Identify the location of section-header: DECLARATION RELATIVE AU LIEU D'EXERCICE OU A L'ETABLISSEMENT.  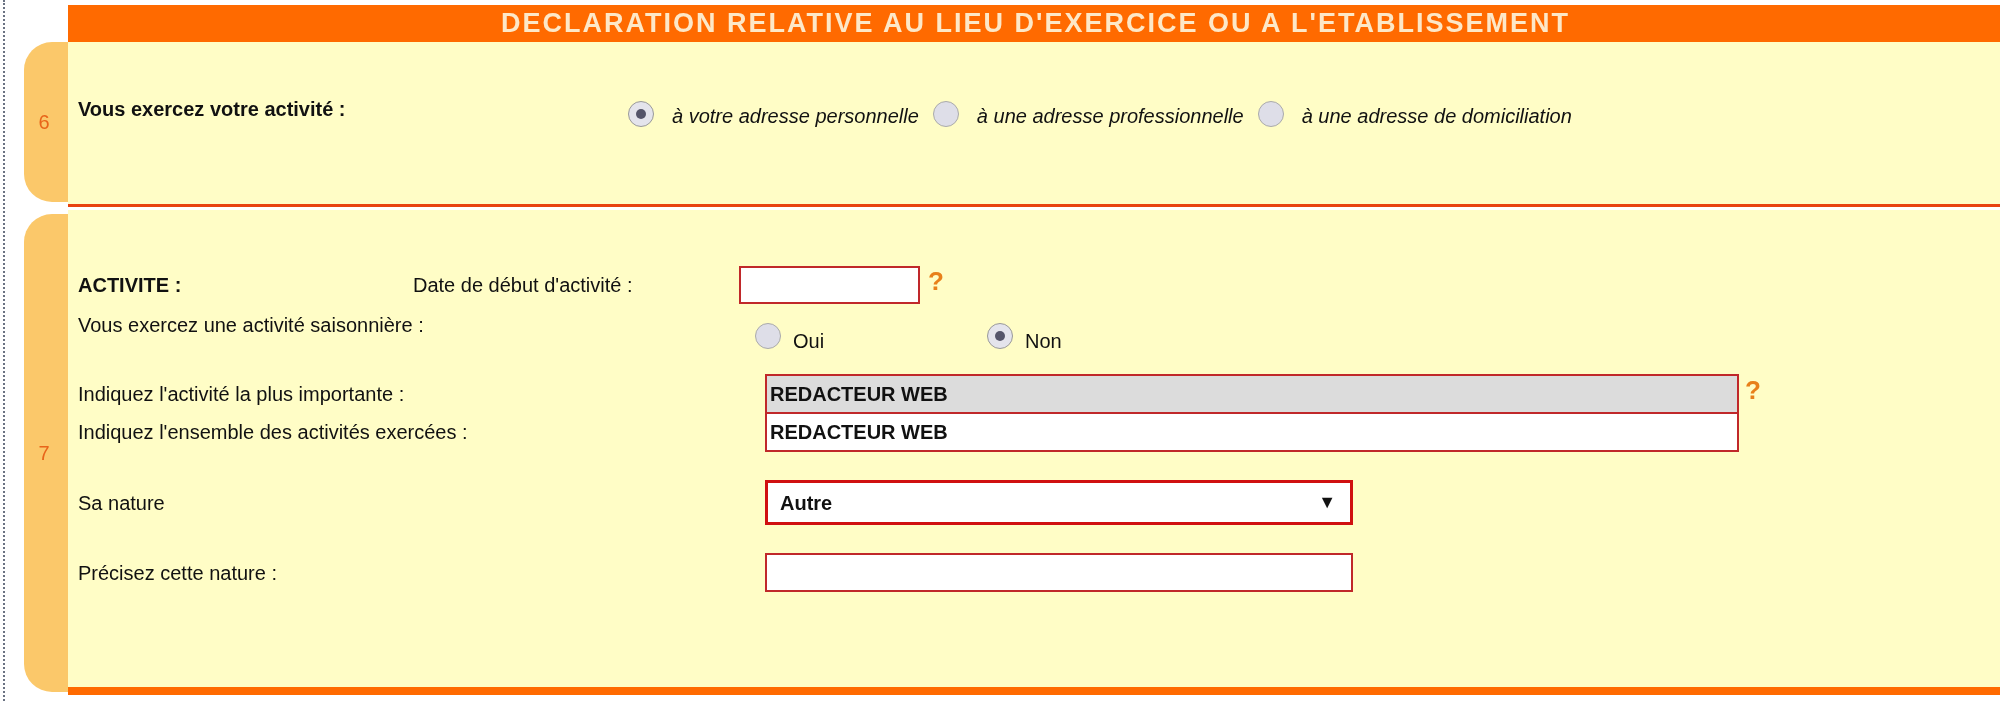
(1034, 23).